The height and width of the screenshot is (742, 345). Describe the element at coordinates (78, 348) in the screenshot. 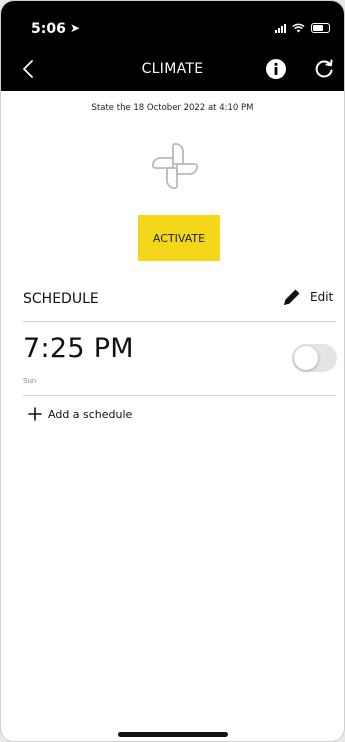

I see `schedule-item-time: 7:25 PM` at that location.